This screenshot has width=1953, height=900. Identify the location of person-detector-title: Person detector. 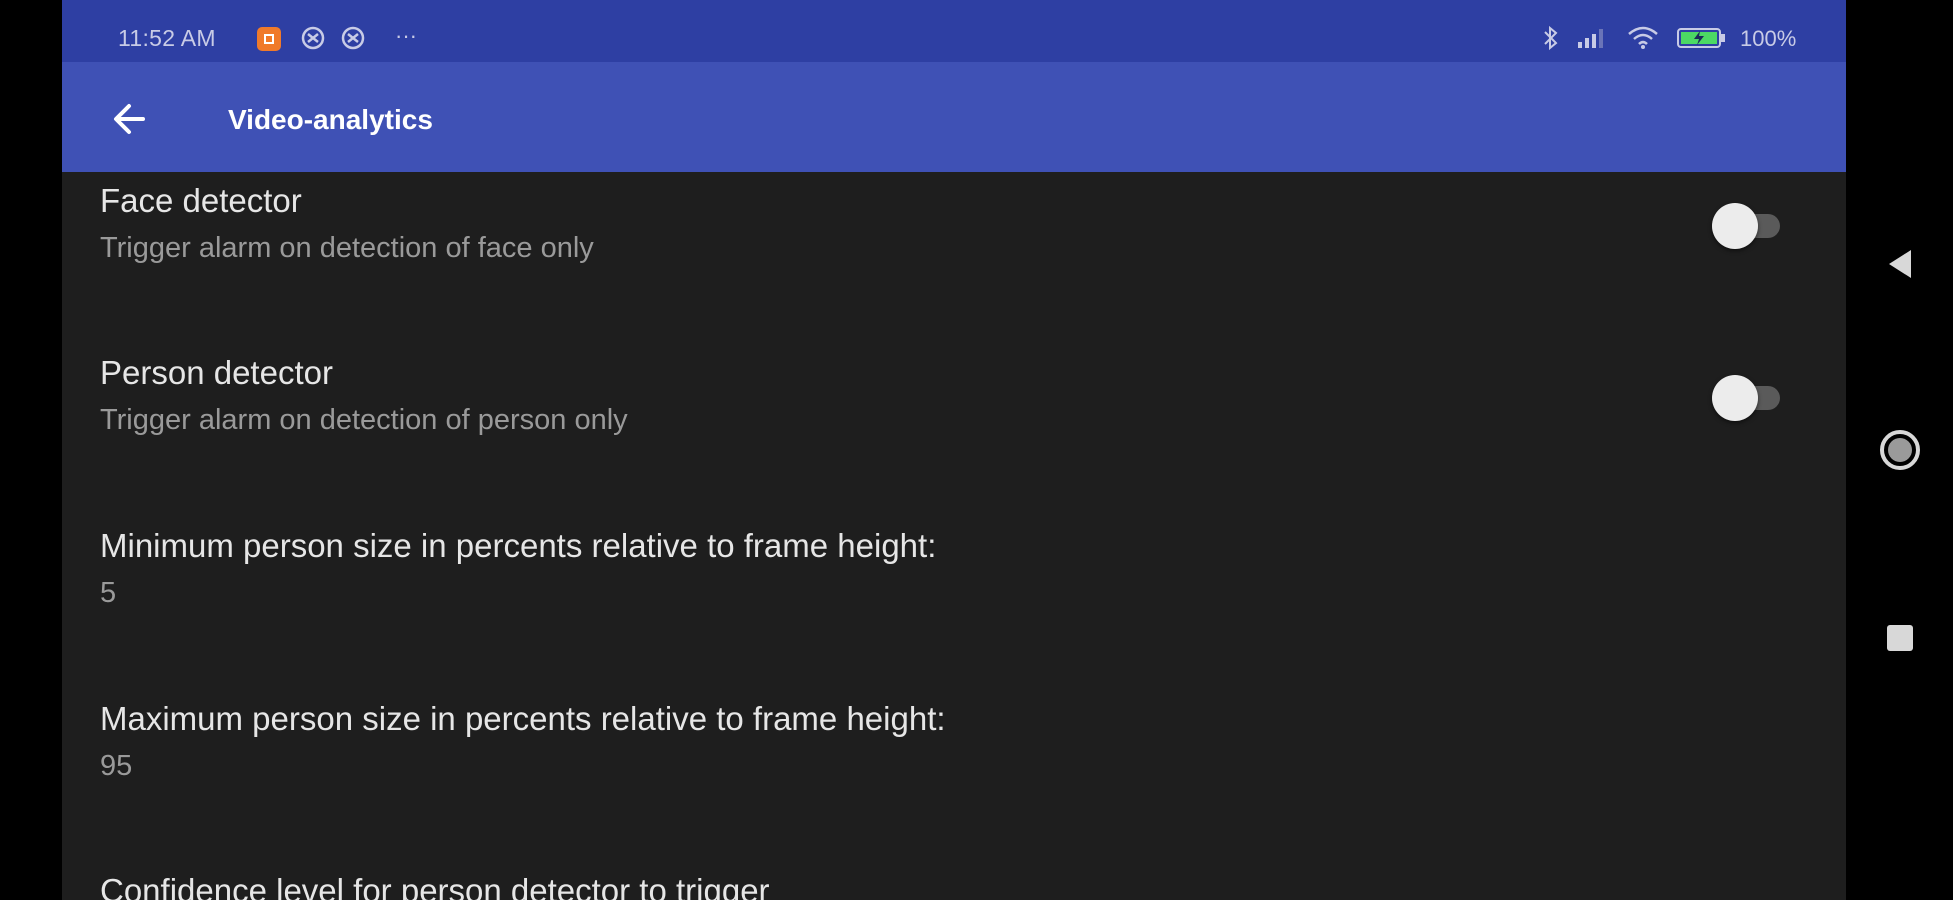
(216, 372).